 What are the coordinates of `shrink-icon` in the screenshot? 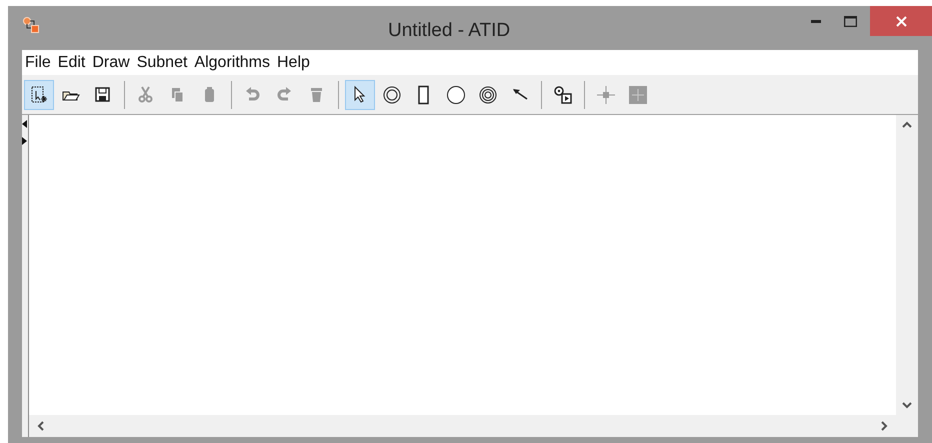 It's located at (606, 94).